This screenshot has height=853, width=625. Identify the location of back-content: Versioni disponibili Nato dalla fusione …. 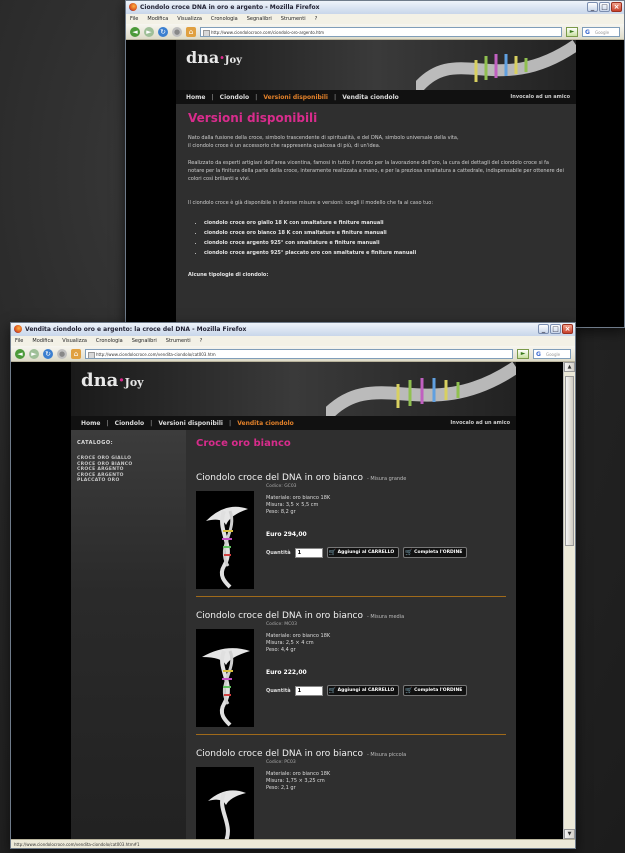
(376, 196).